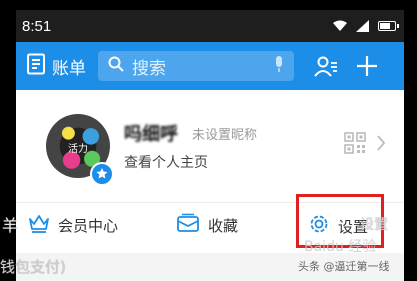 The height and width of the screenshot is (281, 417). I want to click on search-placeholder: 搜索, so click(149, 68).